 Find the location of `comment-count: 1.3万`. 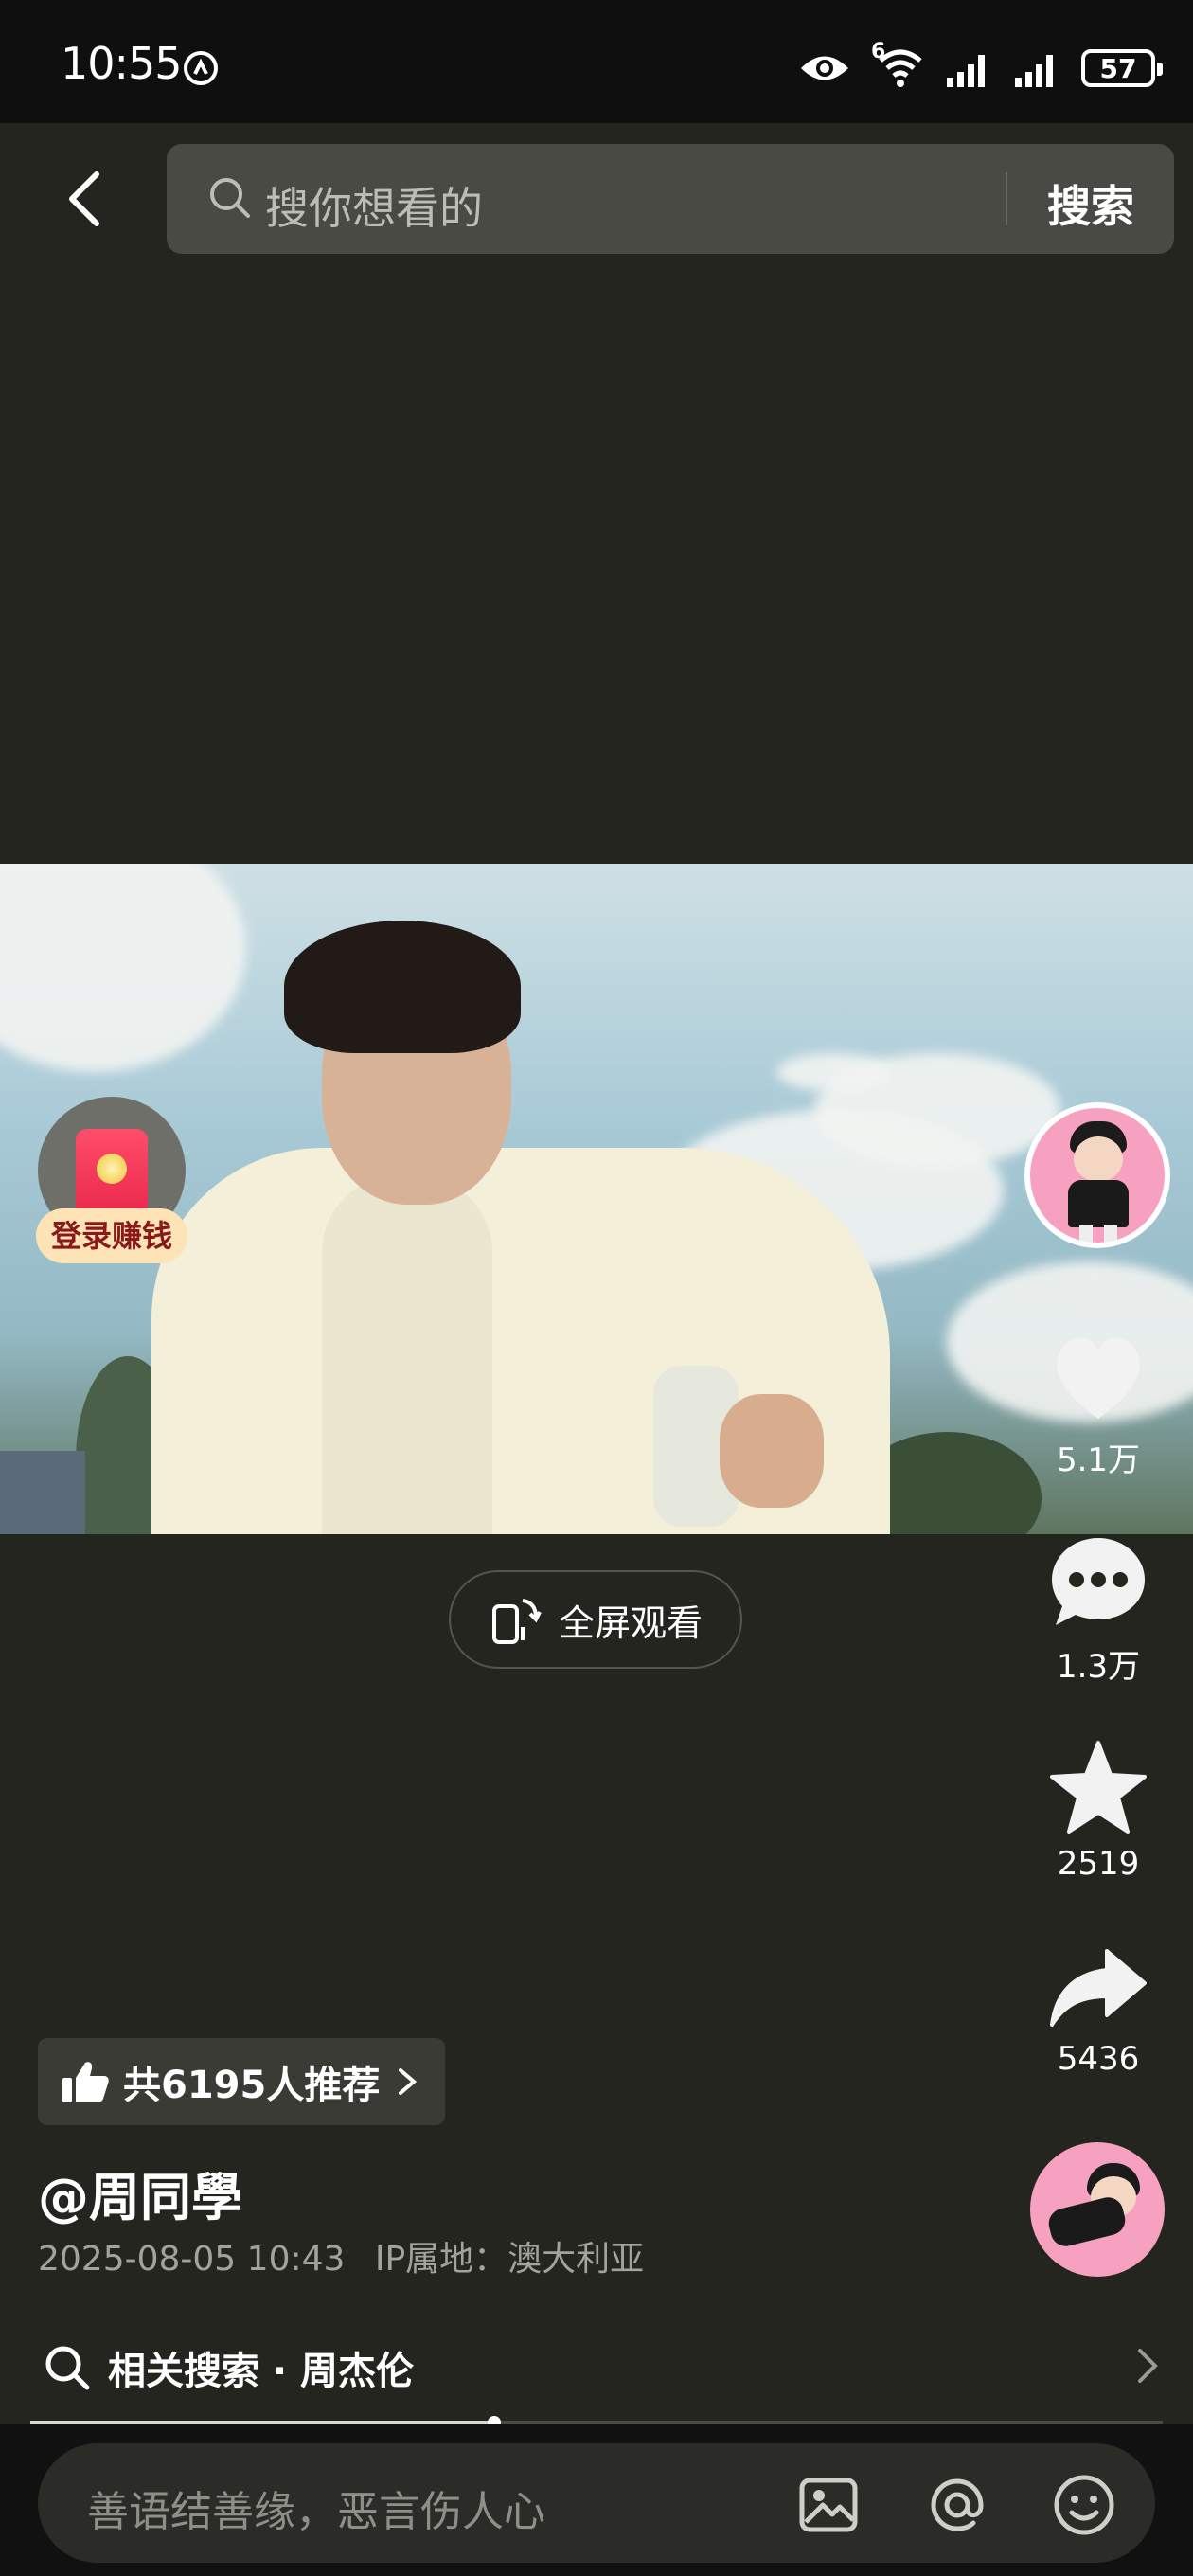

comment-count: 1.3万 is located at coordinates (1098, 1667).